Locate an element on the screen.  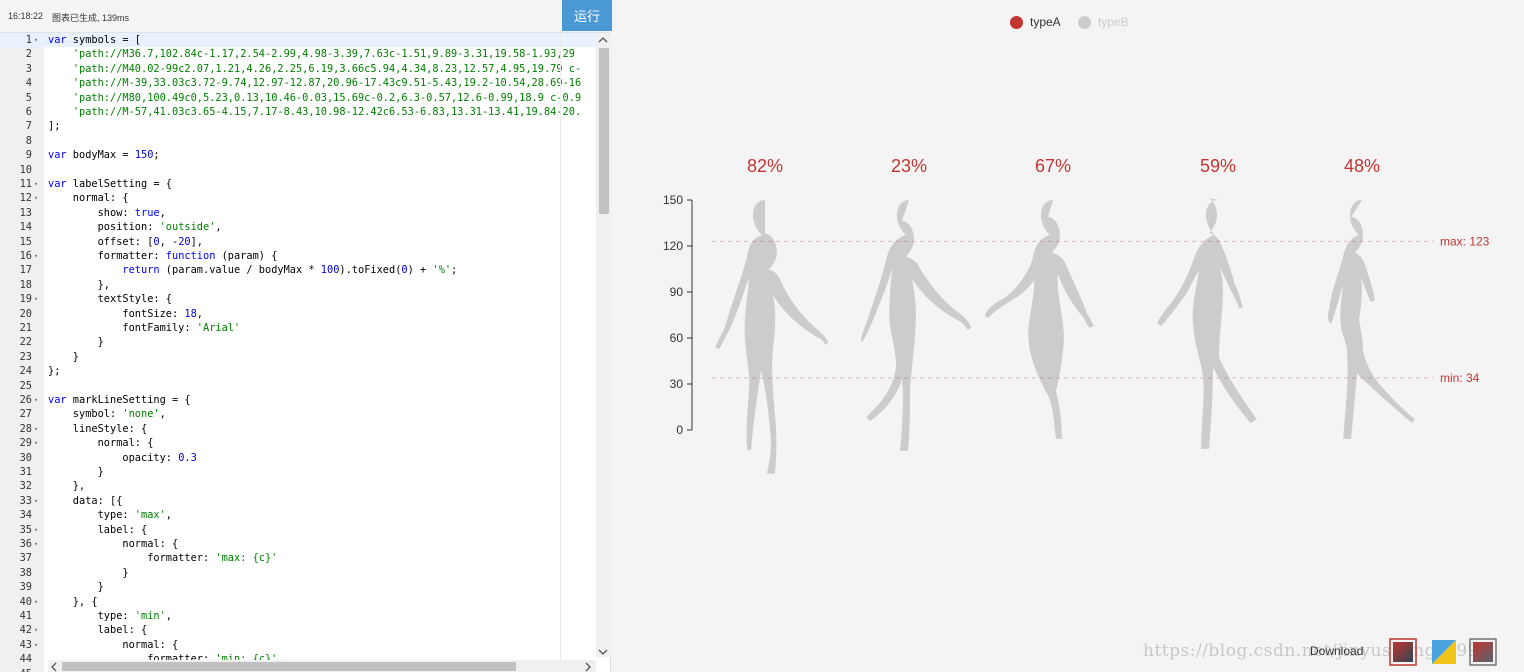
code-text: var markLineSetting = { is located at coordinates (119, 400).